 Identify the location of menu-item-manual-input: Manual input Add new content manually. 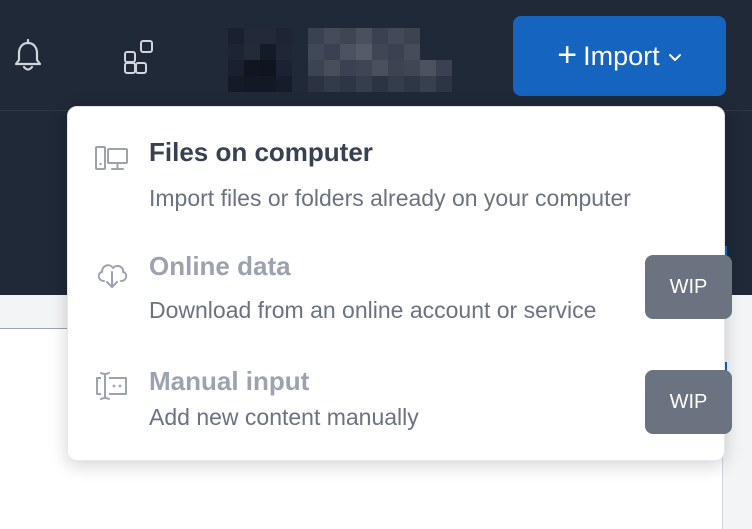
(396, 407).